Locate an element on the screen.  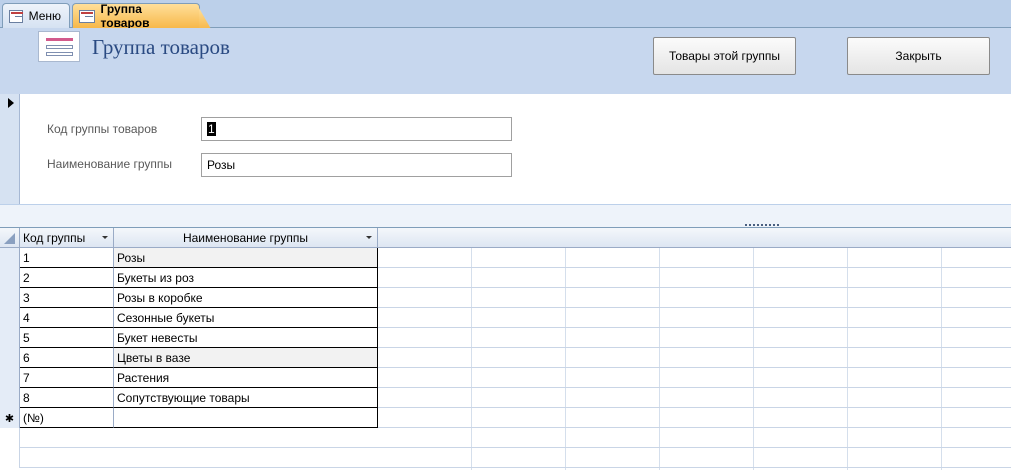
cell-name: Сезонные букеты is located at coordinates (246, 318).